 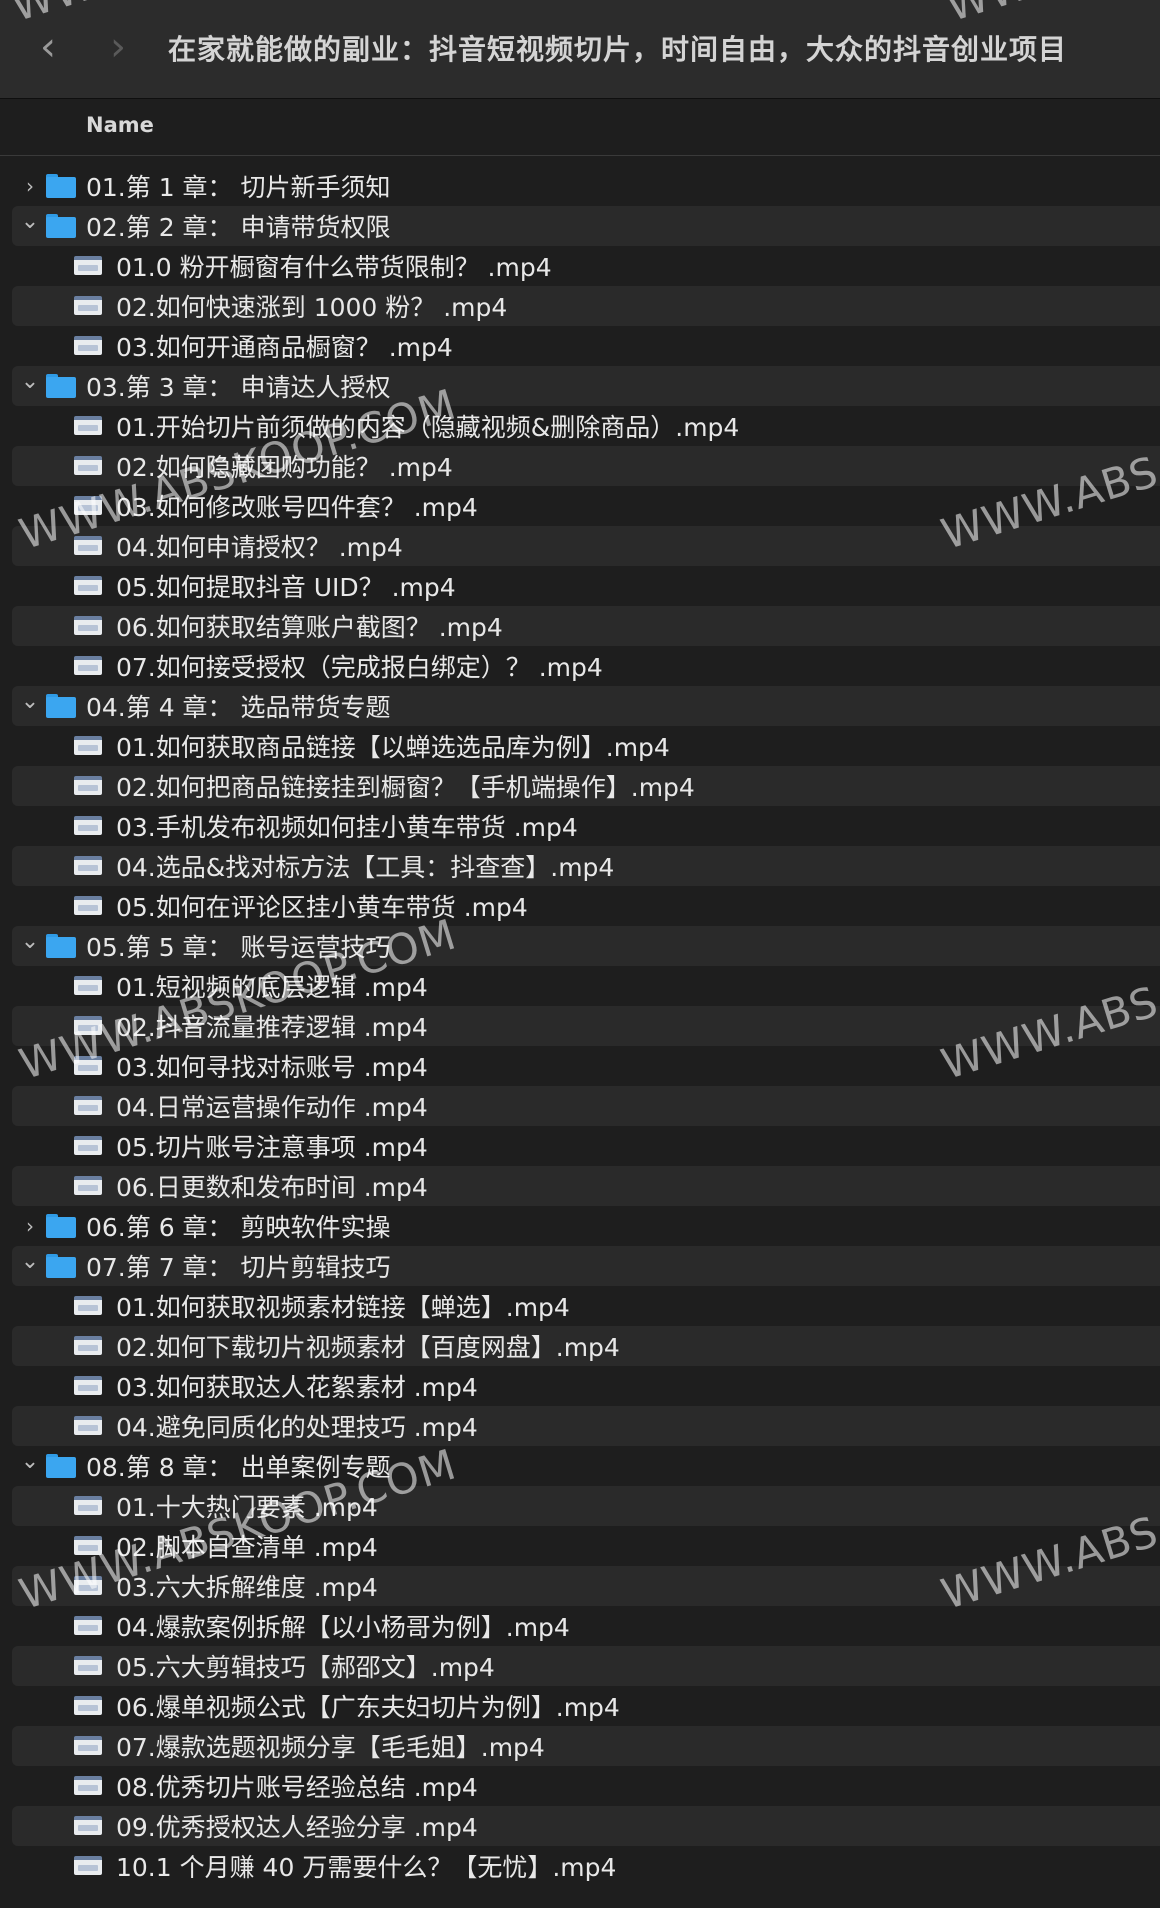 I want to click on file-row: 04.爆款案例拆解【以小杨哥为例】.mp4, so click(x=586, y=1626).